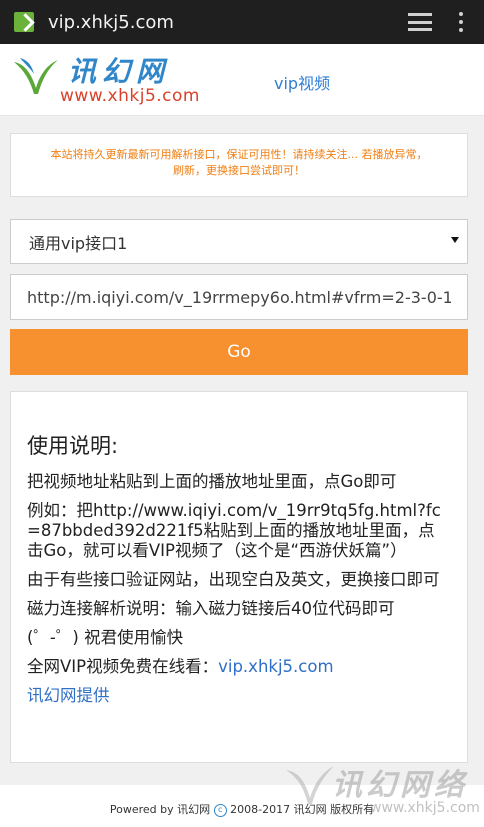 This screenshot has width=484, height=827. What do you see at coordinates (119, 71) in the screenshot?
I see `logo-text: 讯幻网` at bounding box center [119, 71].